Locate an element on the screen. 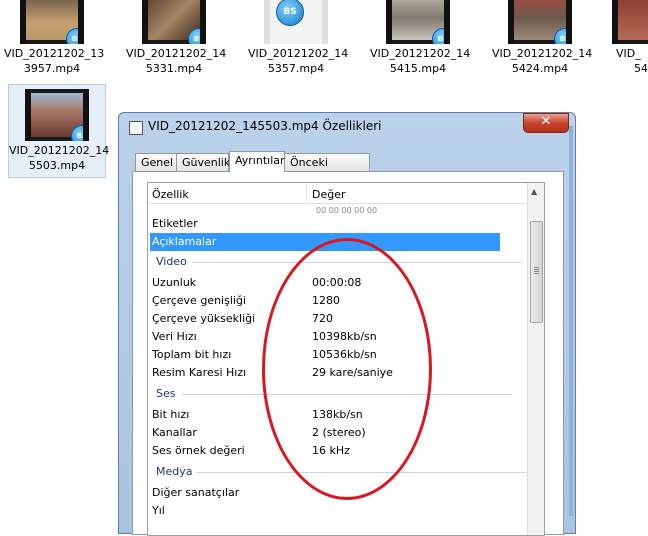 This screenshot has width=648, height=536. dialog-title: VID_20121202_145503.mp4 Özellikleri is located at coordinates (265, 126).